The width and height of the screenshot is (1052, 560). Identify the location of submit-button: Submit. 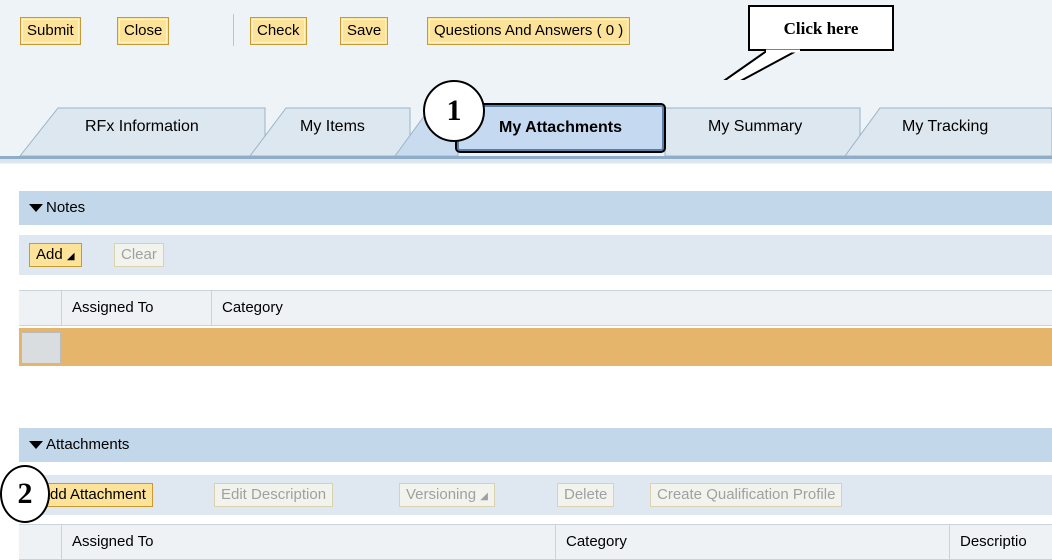
(50, 31).